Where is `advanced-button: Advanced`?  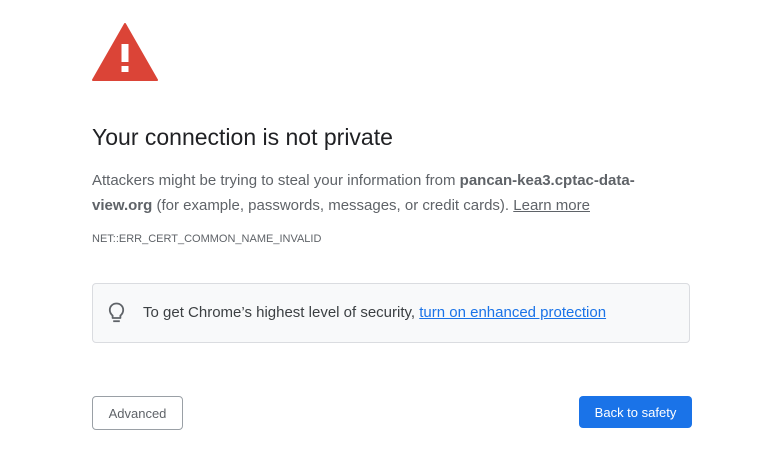
advanced-button: Advanced is located at coordinates (137, 413).